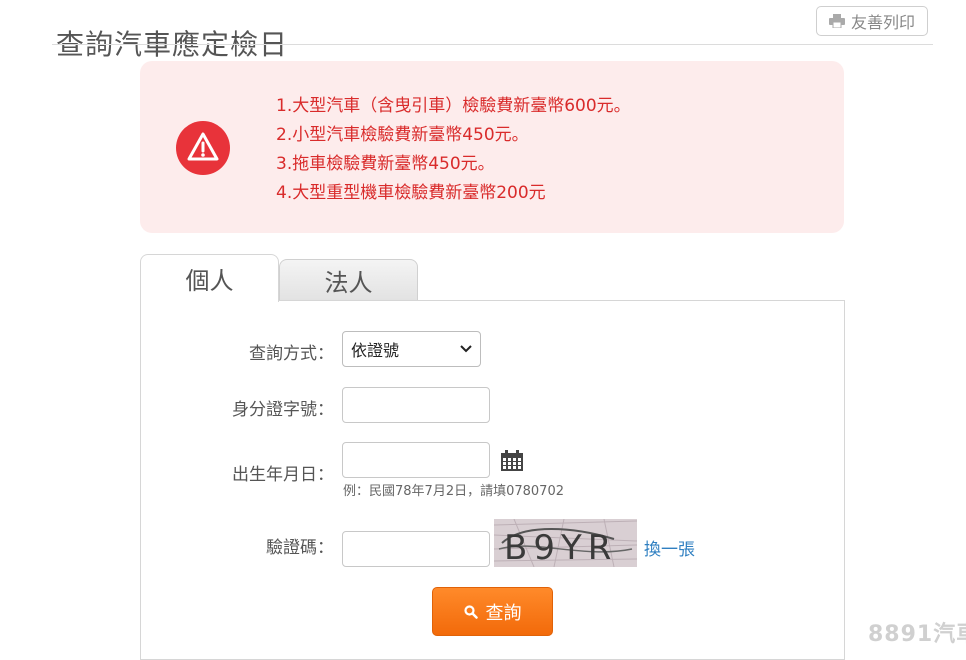 This screenshot has width=966, height=660. I want to click on birth-date-input, so click(416, 460).